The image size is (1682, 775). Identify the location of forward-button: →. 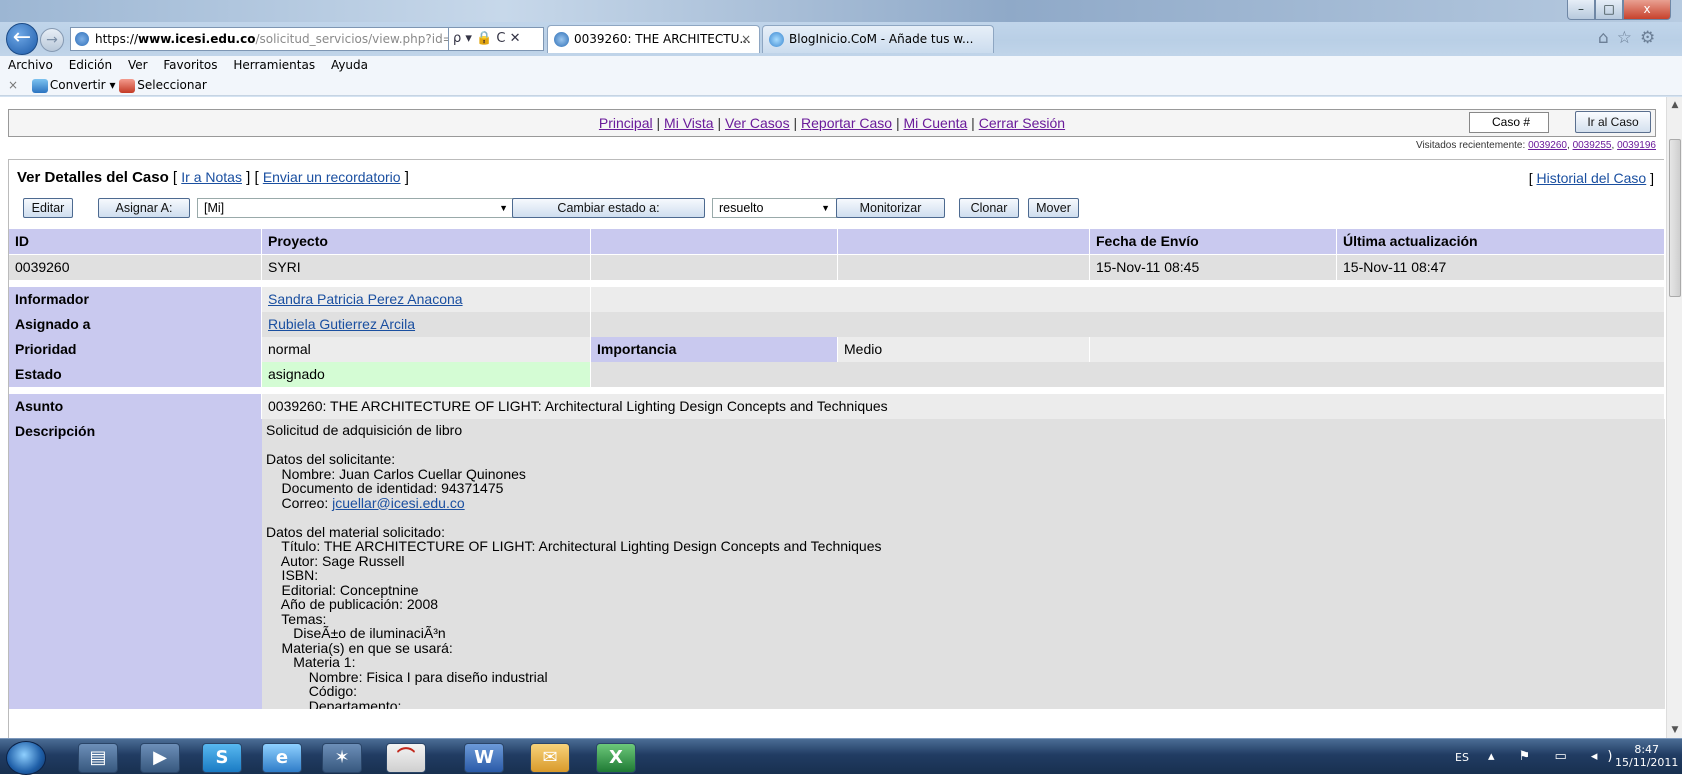
(52, 40).